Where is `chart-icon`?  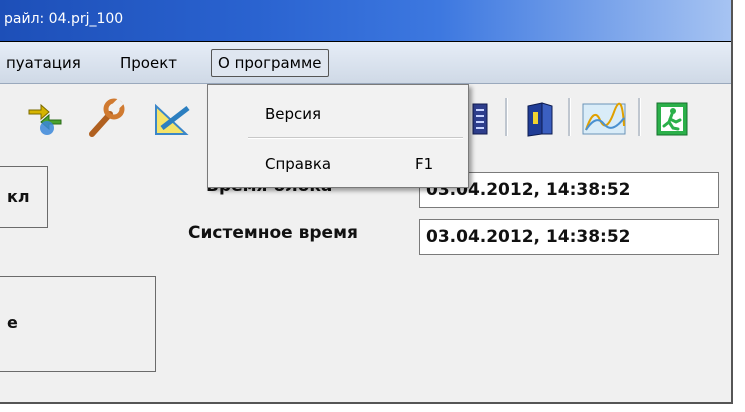
chart-icon is located at coordinates (604, 118).